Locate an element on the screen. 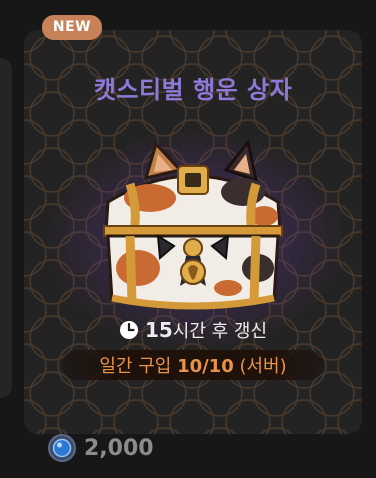 The height and width of the screenshot is (478, 376). new-badge: NEW is located at coordinates (72, 27).